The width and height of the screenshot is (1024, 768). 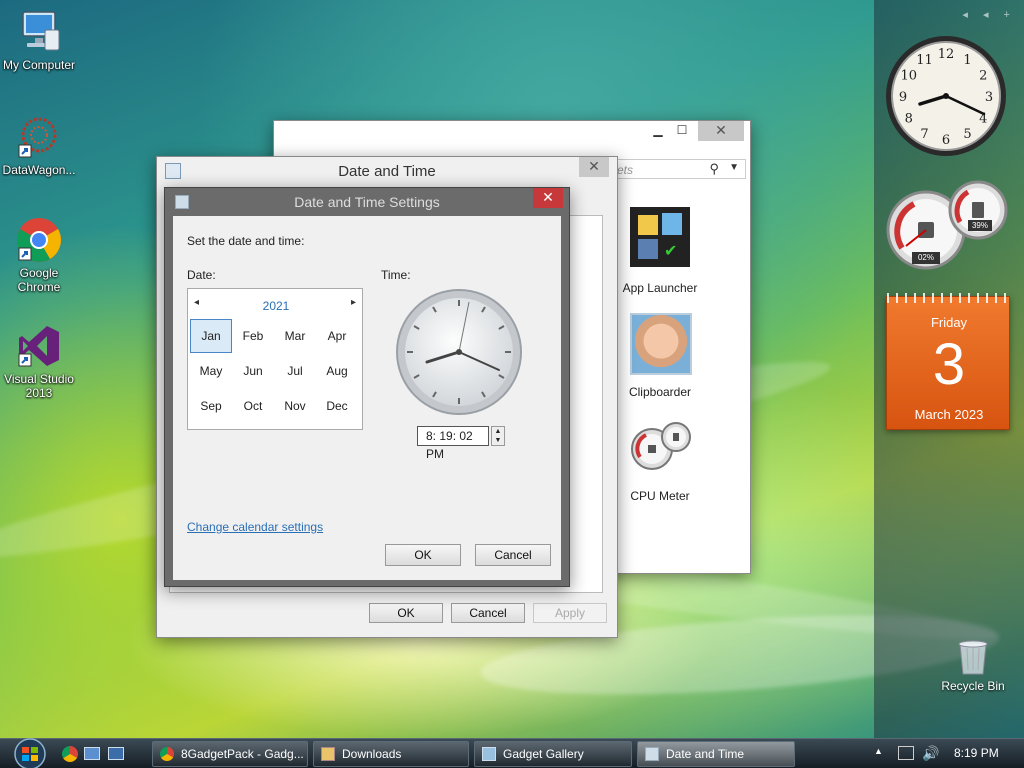 What do you see at coordinates (661, 446) in the screenshot?
I see `cpu-meter-thumbnail` at bounding box center [661, 446].